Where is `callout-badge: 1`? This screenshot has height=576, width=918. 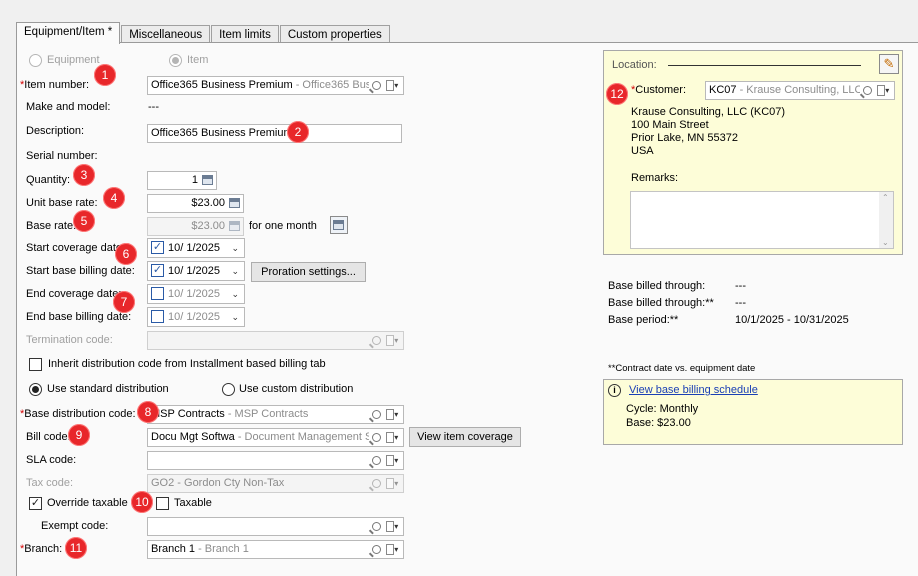
callout-badge: 1 is located at coordinates (105, 75).